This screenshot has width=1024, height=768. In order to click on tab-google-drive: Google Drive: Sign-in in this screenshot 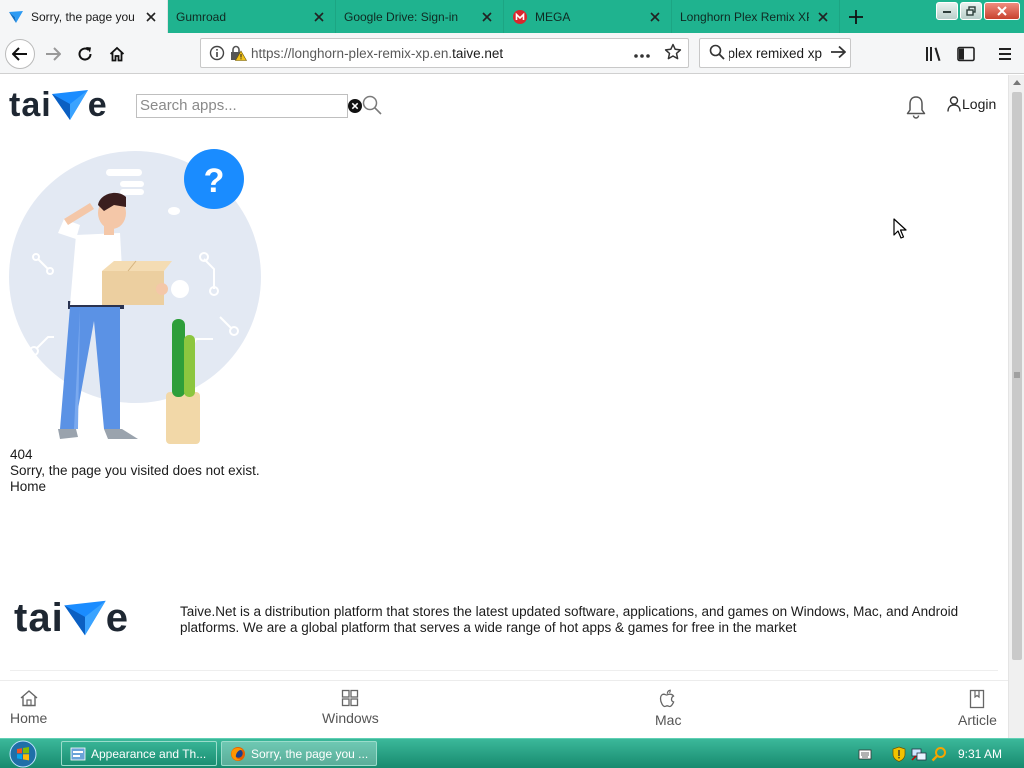, I will do `click(420, 16)`.